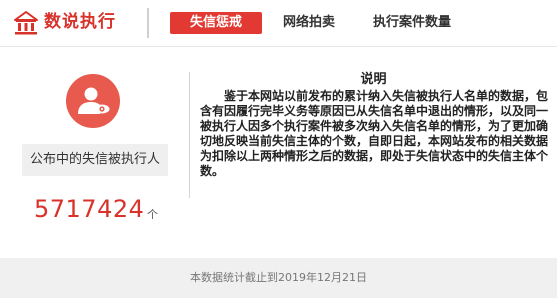 The image size is (557, 302). I want to click on dishonest-persons-label: 公布中的失信被执行人, so click(95, 160).